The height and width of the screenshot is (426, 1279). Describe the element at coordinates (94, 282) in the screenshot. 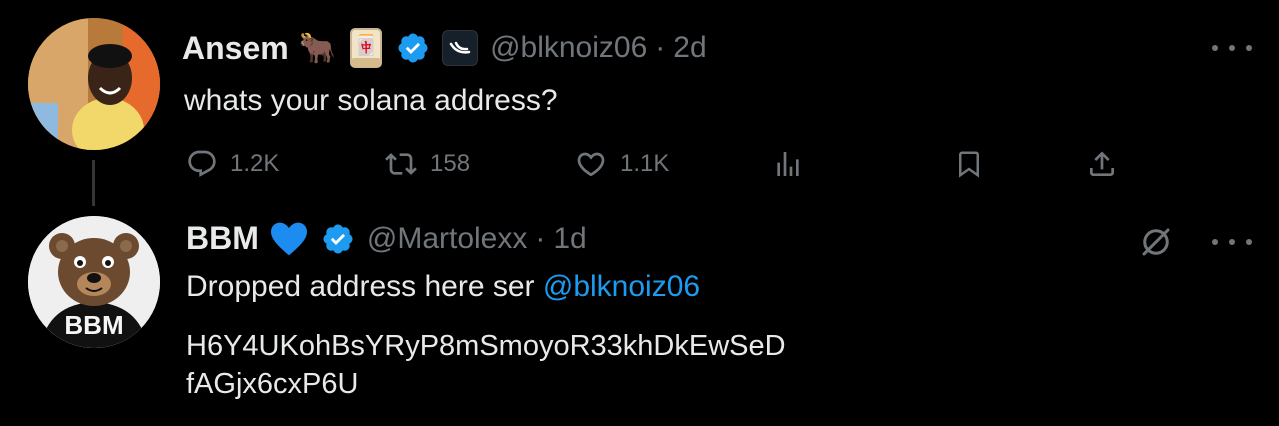

I see `avatar-bbm: BBM` at that location.